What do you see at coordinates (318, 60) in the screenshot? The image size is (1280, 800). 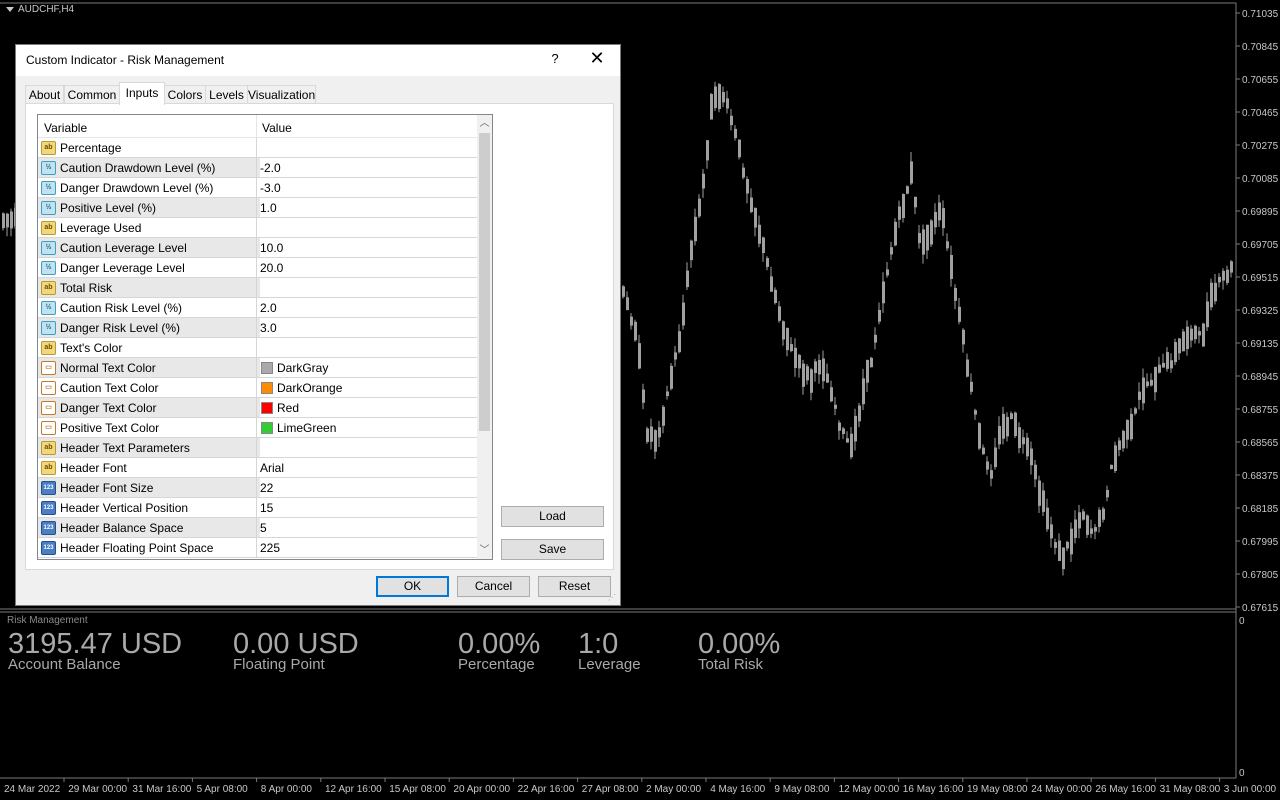 I see `dialog-titlebar: Custom Indicator - Risk Management ? ✕` at bounding box center [318, 60].